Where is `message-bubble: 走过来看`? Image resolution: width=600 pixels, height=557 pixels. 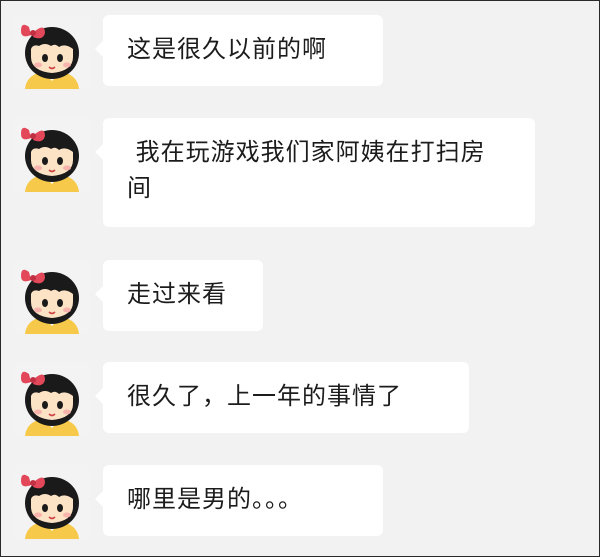 message-bubble: 走过来看 is located at coordinates (179, 295).